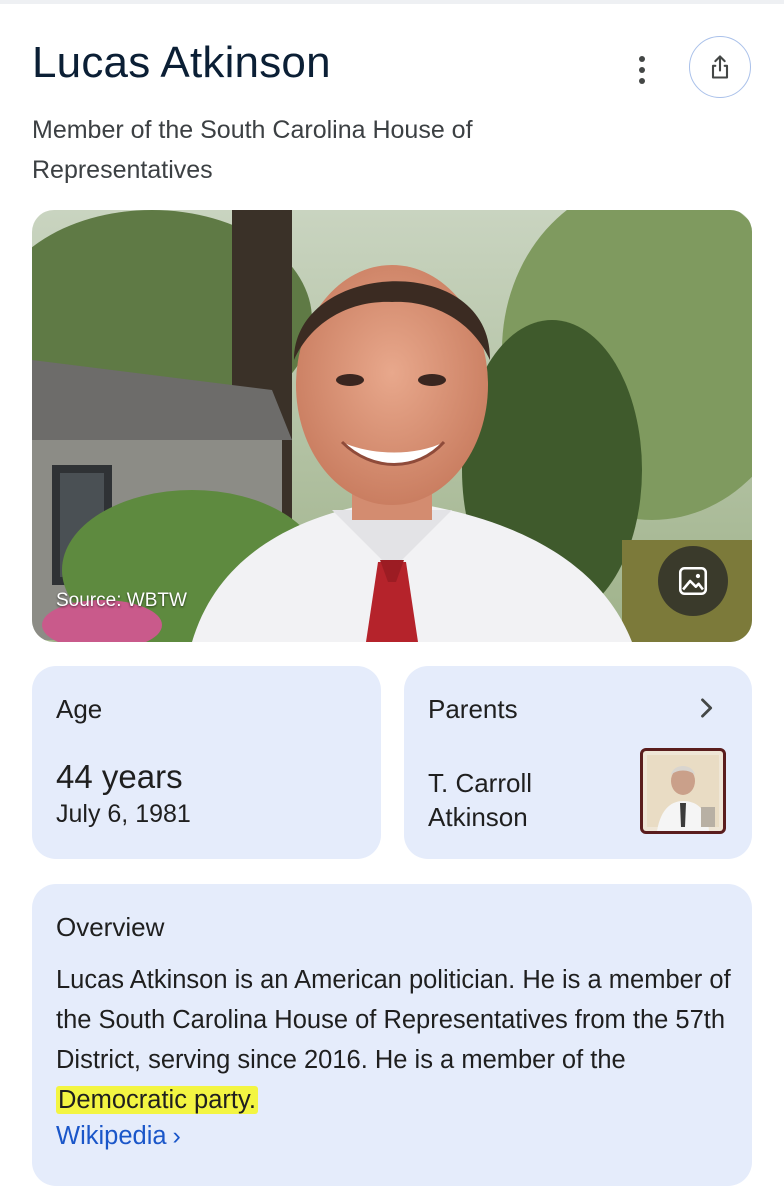  Describe the element at coordinates (181, 62) in the screenshot. I see `page-title: Lucas Atkinson` at that location.